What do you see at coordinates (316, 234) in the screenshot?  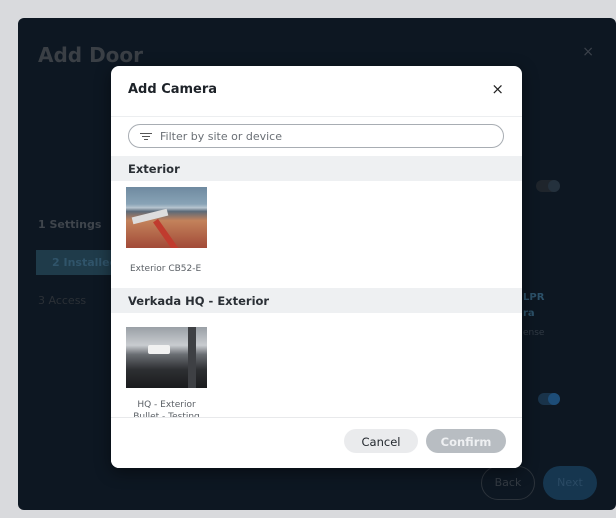 I see `camera-card: Exterior CB52-E` at bounding box center [316, 234].